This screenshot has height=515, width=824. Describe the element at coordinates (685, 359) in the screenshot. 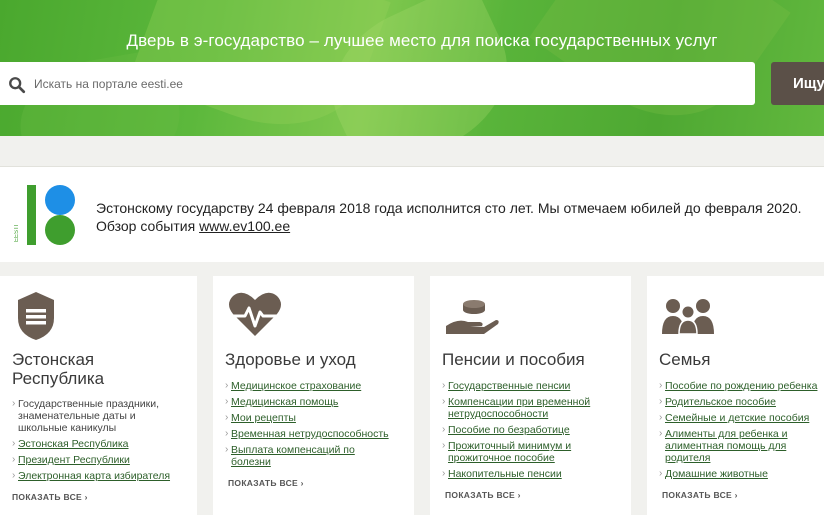

I see `card-title: Семья` at that location.